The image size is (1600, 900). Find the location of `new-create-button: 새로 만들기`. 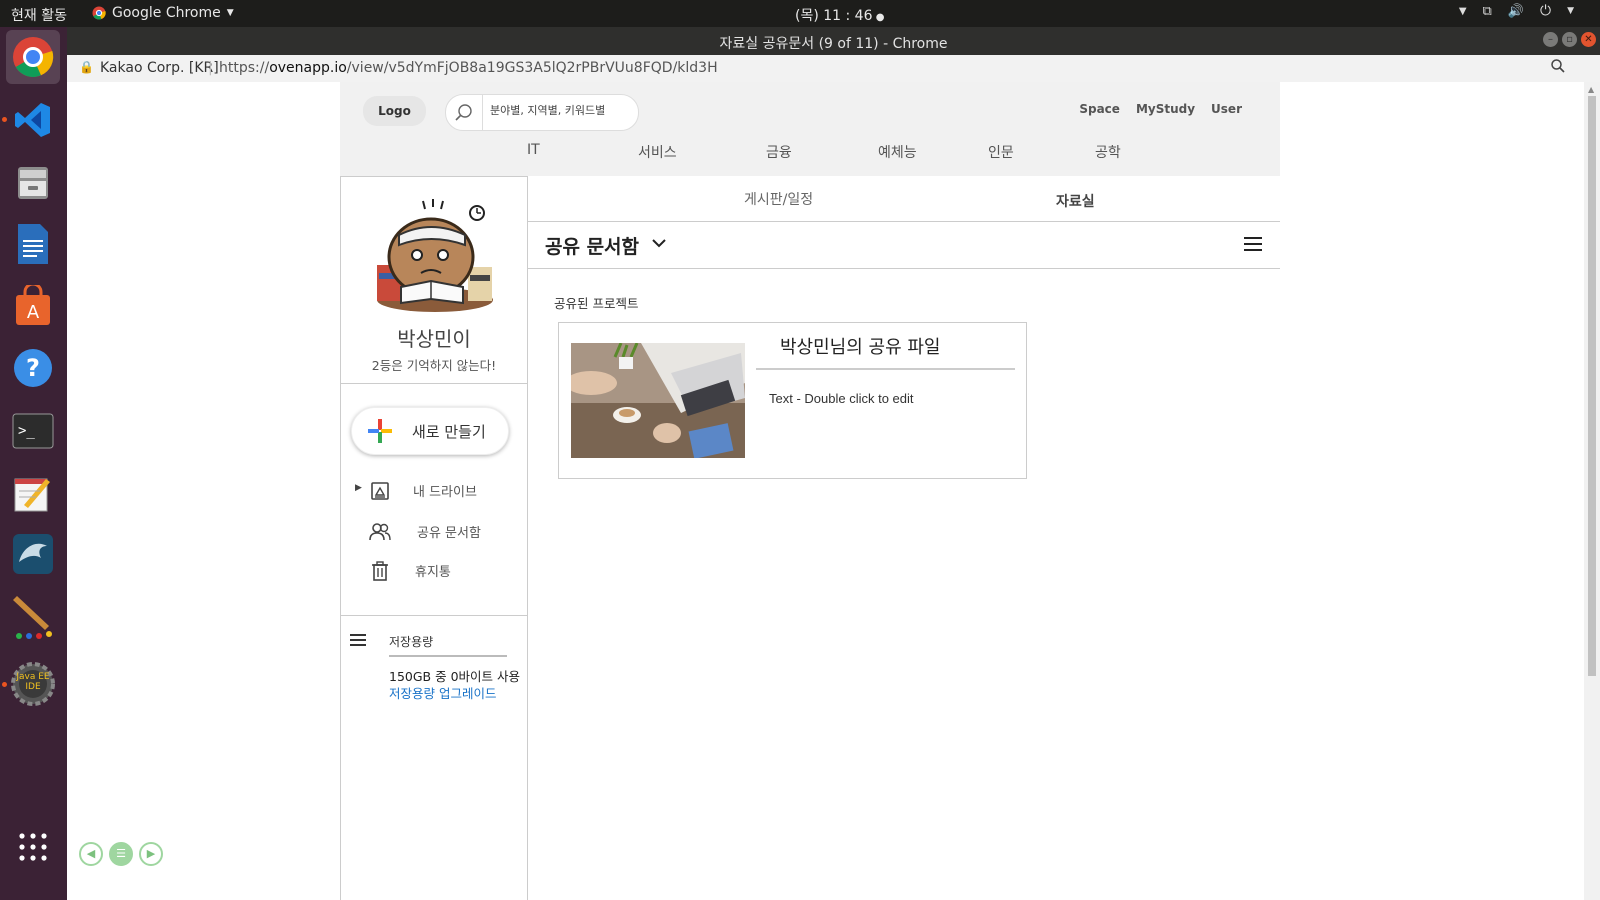

new-create-button: 새로 만들기 is located at coordinates (430, 431).